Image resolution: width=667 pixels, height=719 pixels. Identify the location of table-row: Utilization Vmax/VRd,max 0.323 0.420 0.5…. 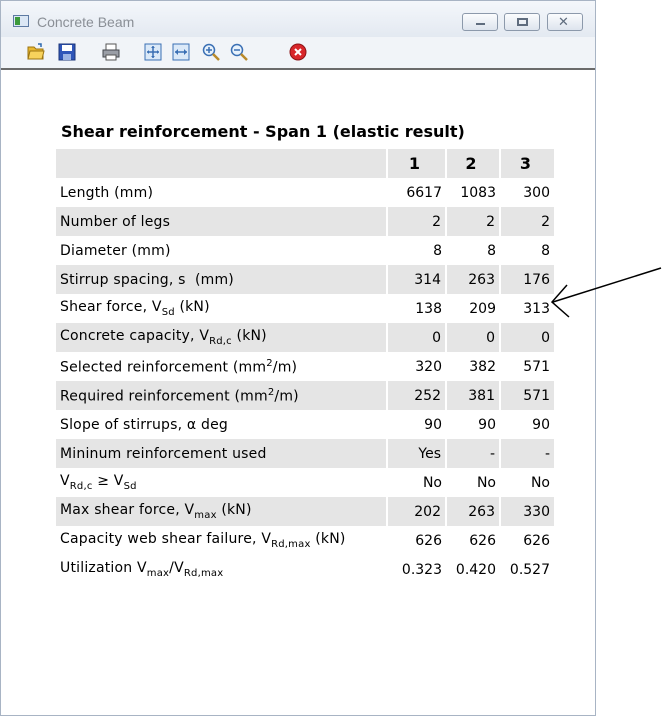
(305, 569).